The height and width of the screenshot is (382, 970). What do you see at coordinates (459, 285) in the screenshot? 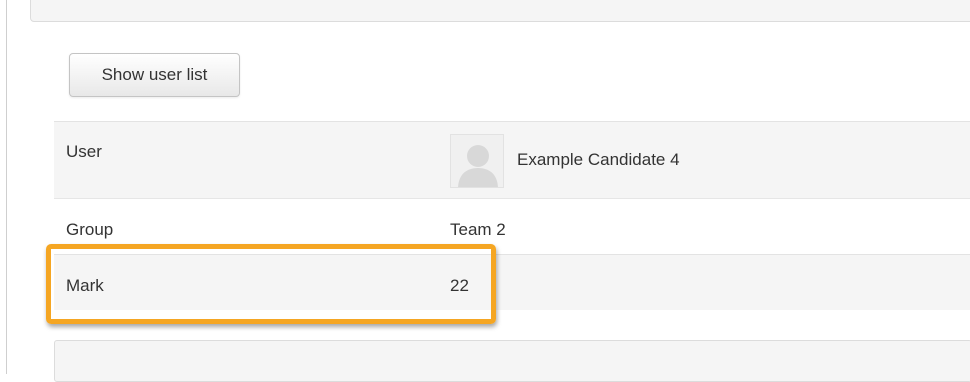
I see `mark-value: 22` at bounding box center [459, 285].